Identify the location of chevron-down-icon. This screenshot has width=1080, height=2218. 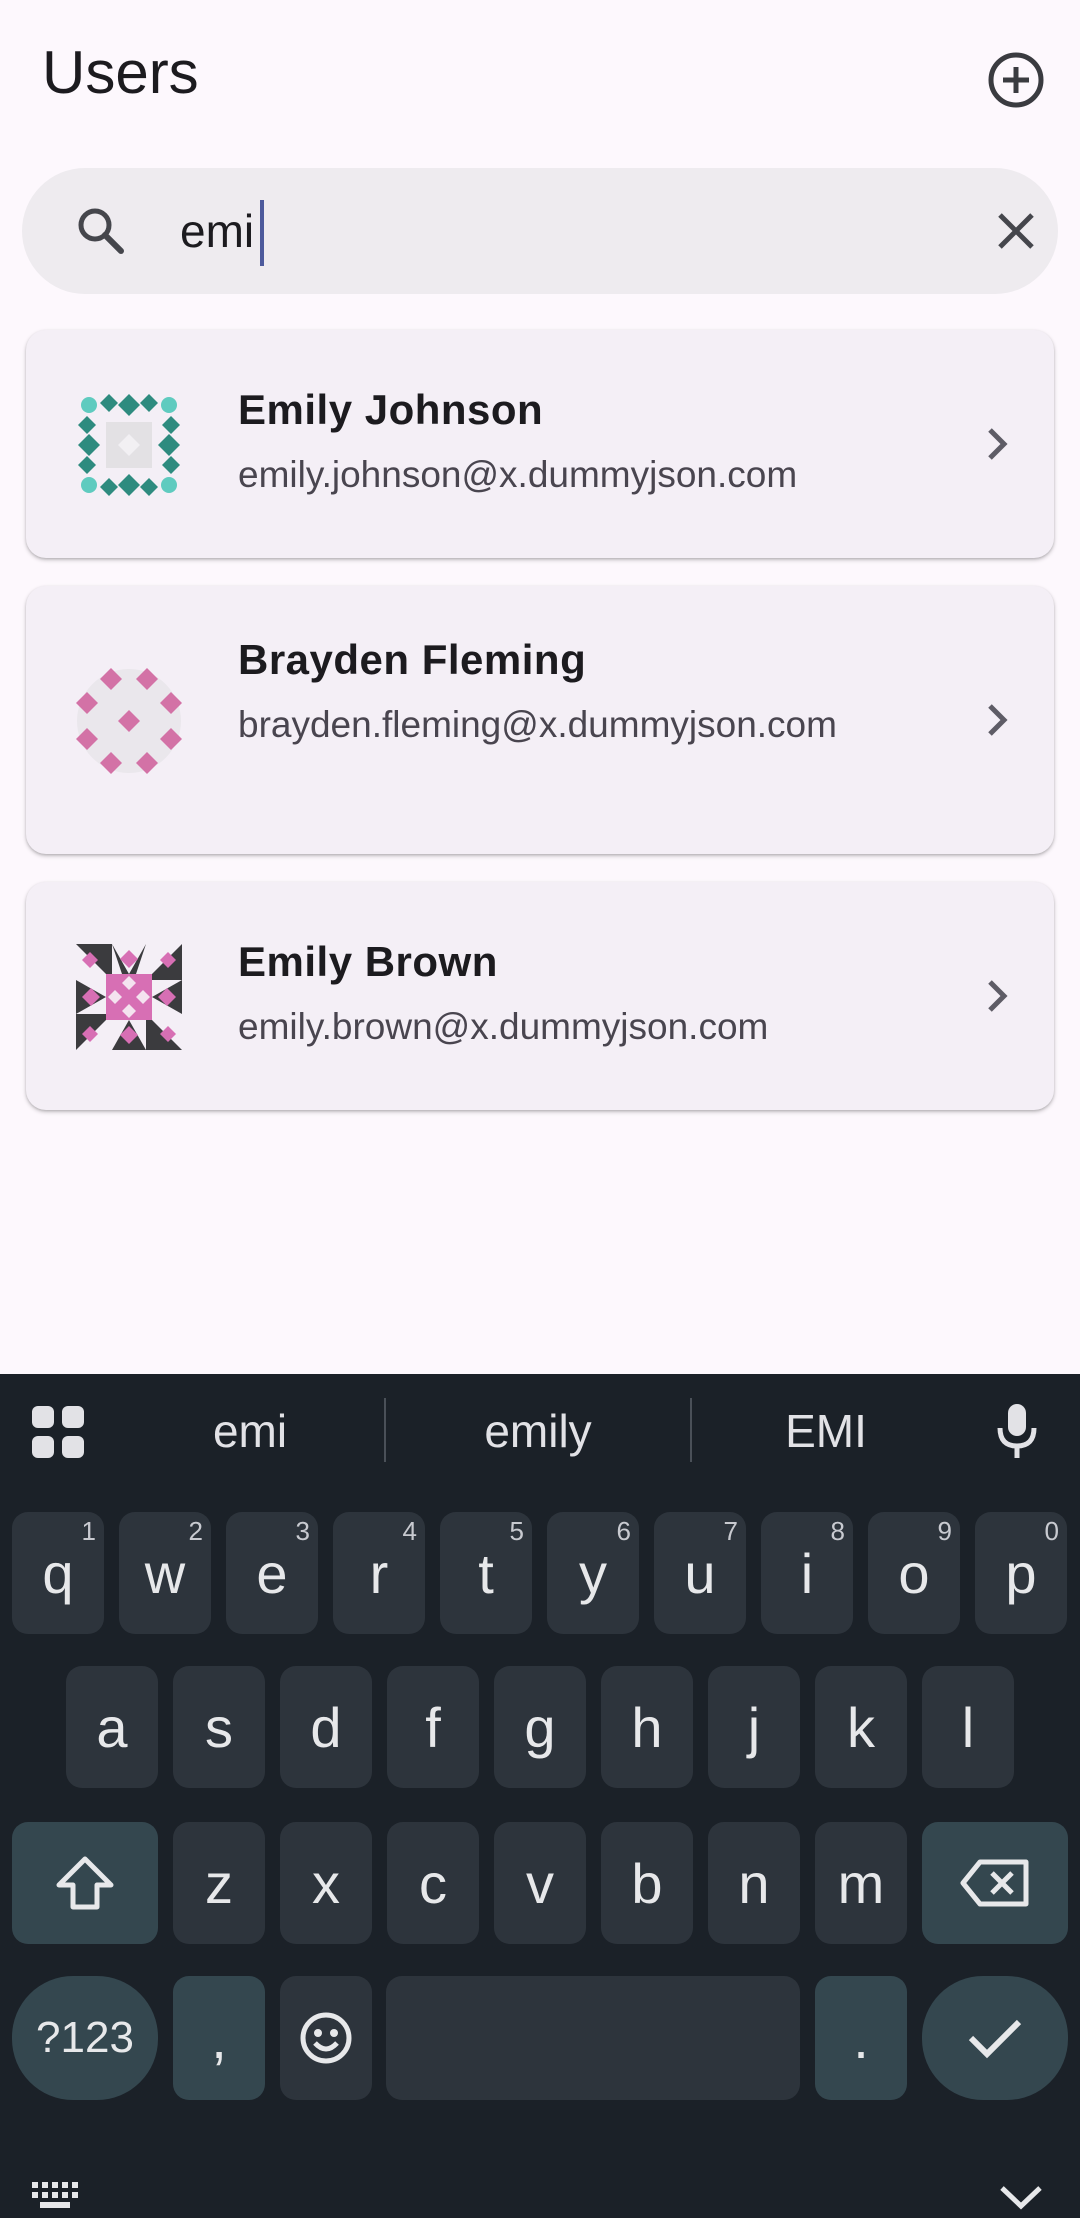
(1021, 2197).